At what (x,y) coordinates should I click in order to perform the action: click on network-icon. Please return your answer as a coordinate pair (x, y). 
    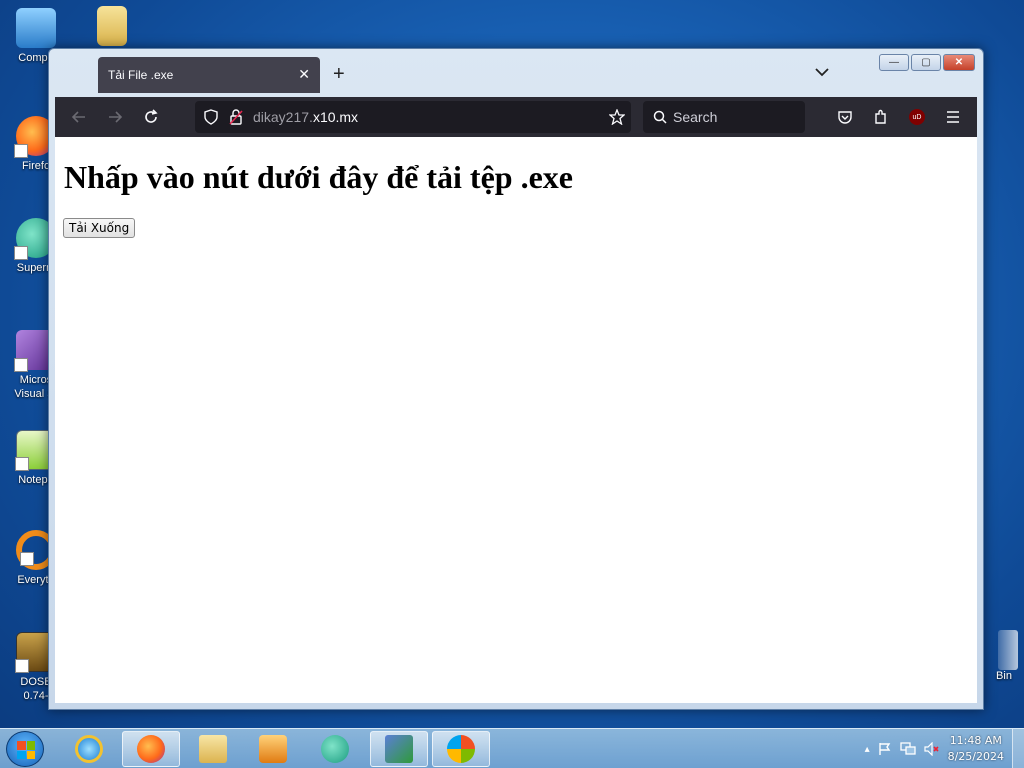
    Looking at the image, I should click on (907, 749).